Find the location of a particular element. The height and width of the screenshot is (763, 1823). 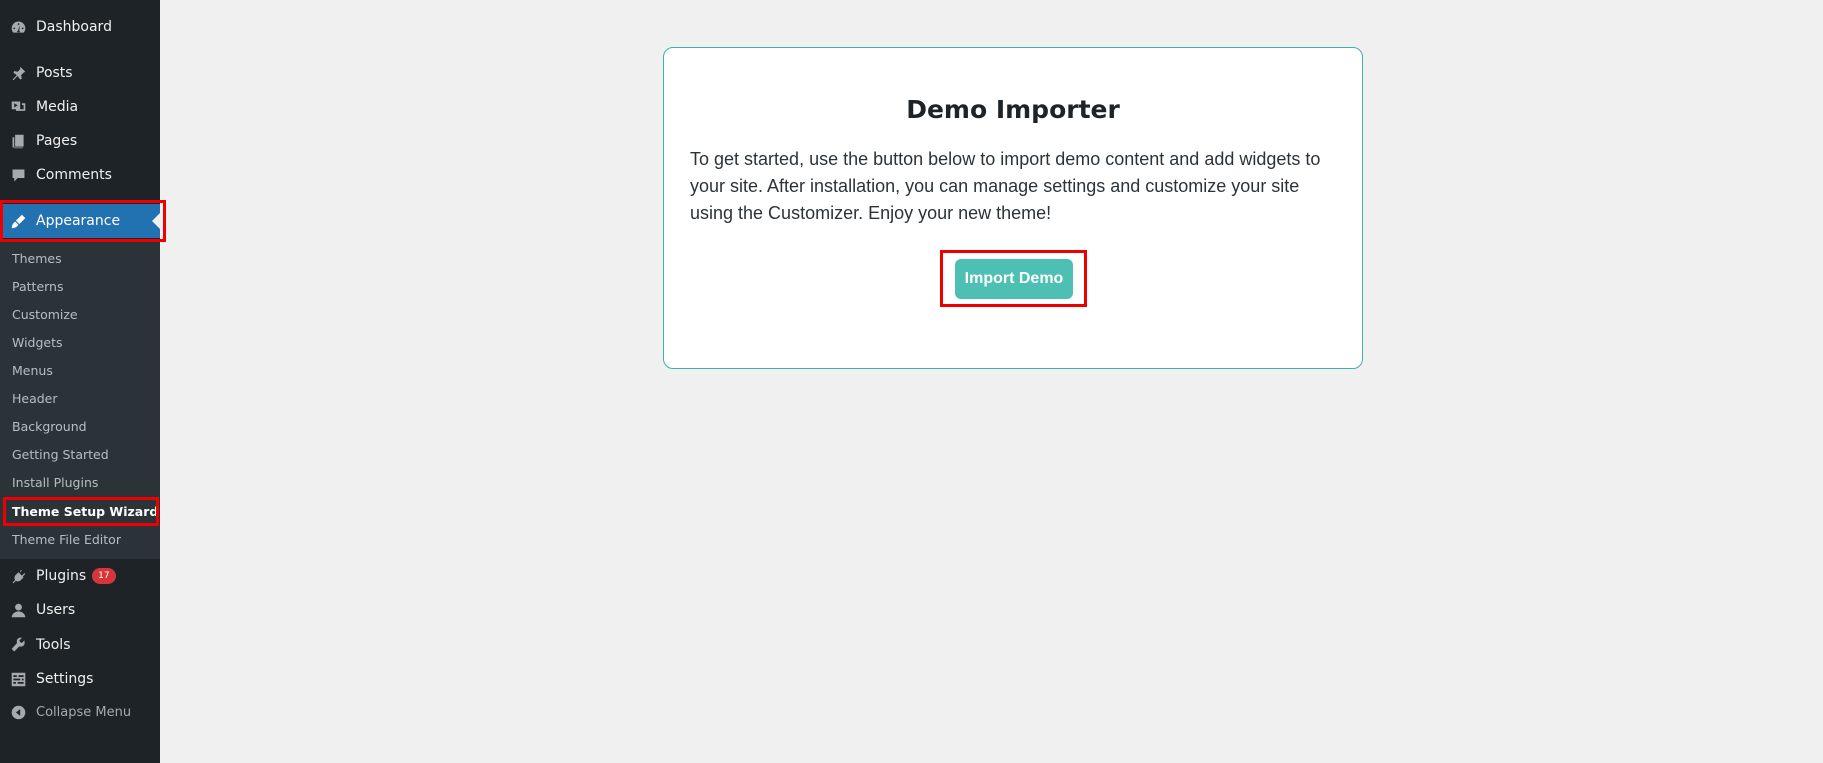

submenu-item-theme-setup-wizard: Theme Setup Wizard is located at coordinates (85, 511).